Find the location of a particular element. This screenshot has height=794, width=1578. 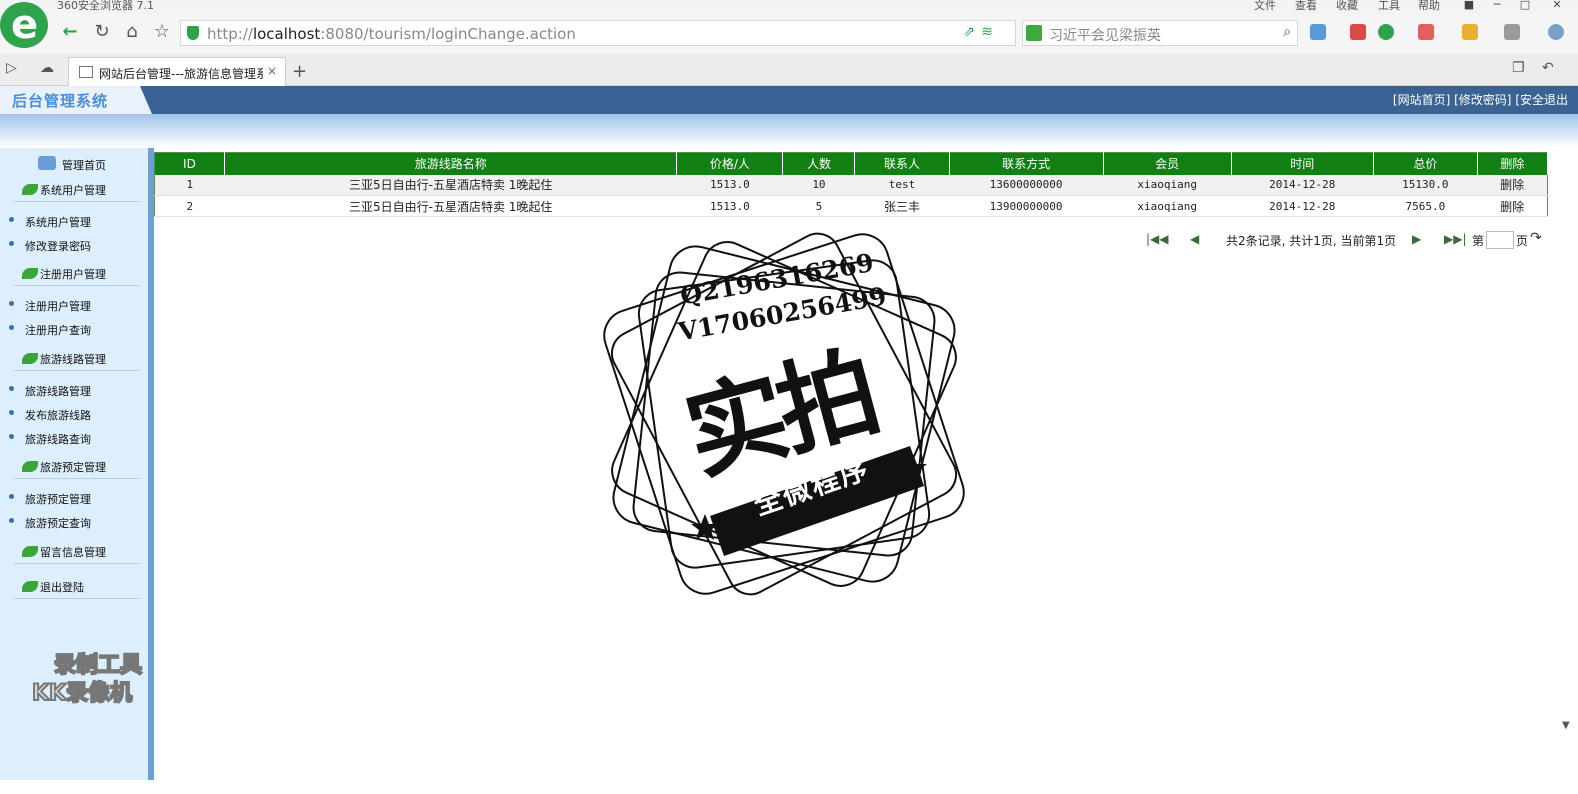

cell-total: 7565.0 is located at coordinates (1425, 206).